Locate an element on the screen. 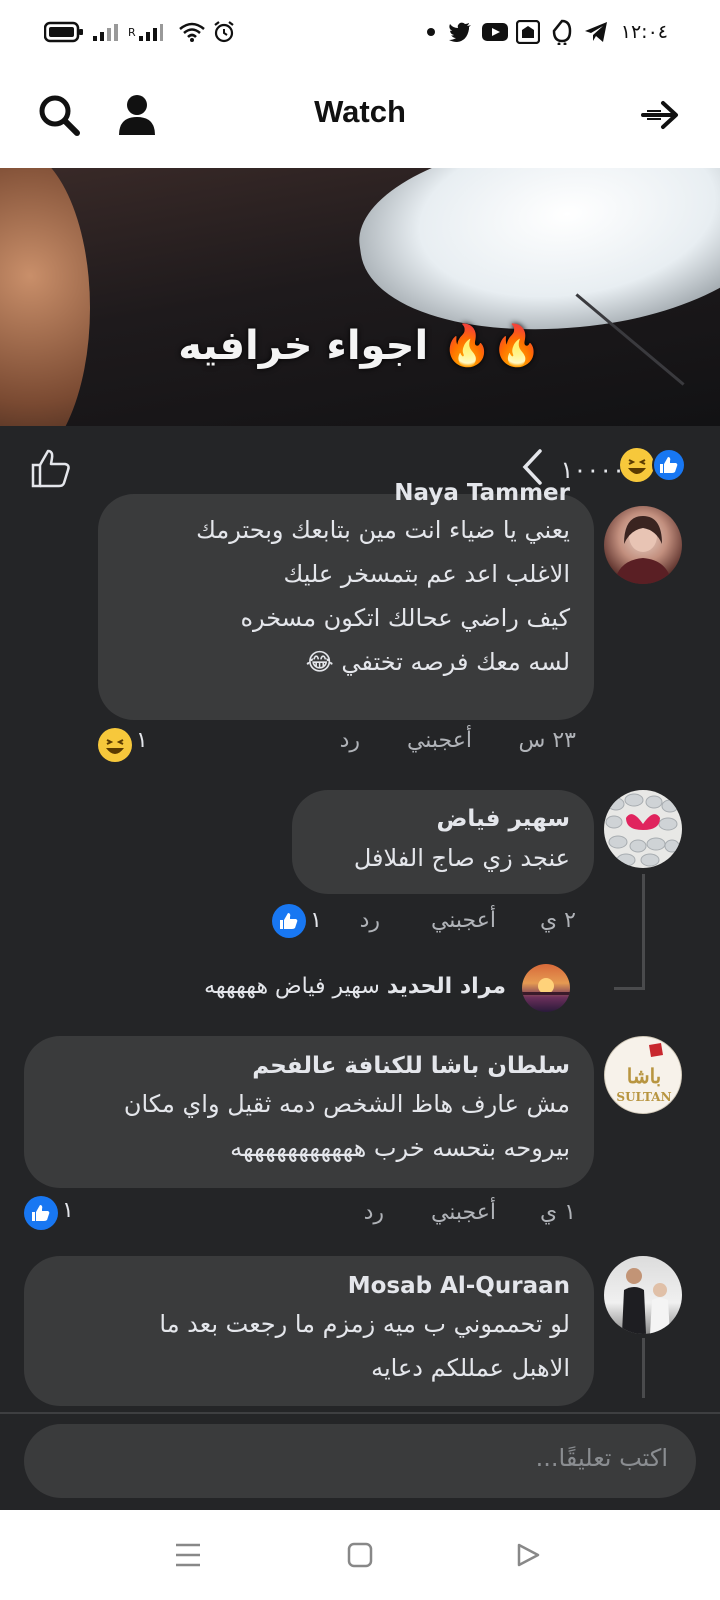 This screenshot has height=1600, width=720. wifi-icon is located at coordinates (193, 32).